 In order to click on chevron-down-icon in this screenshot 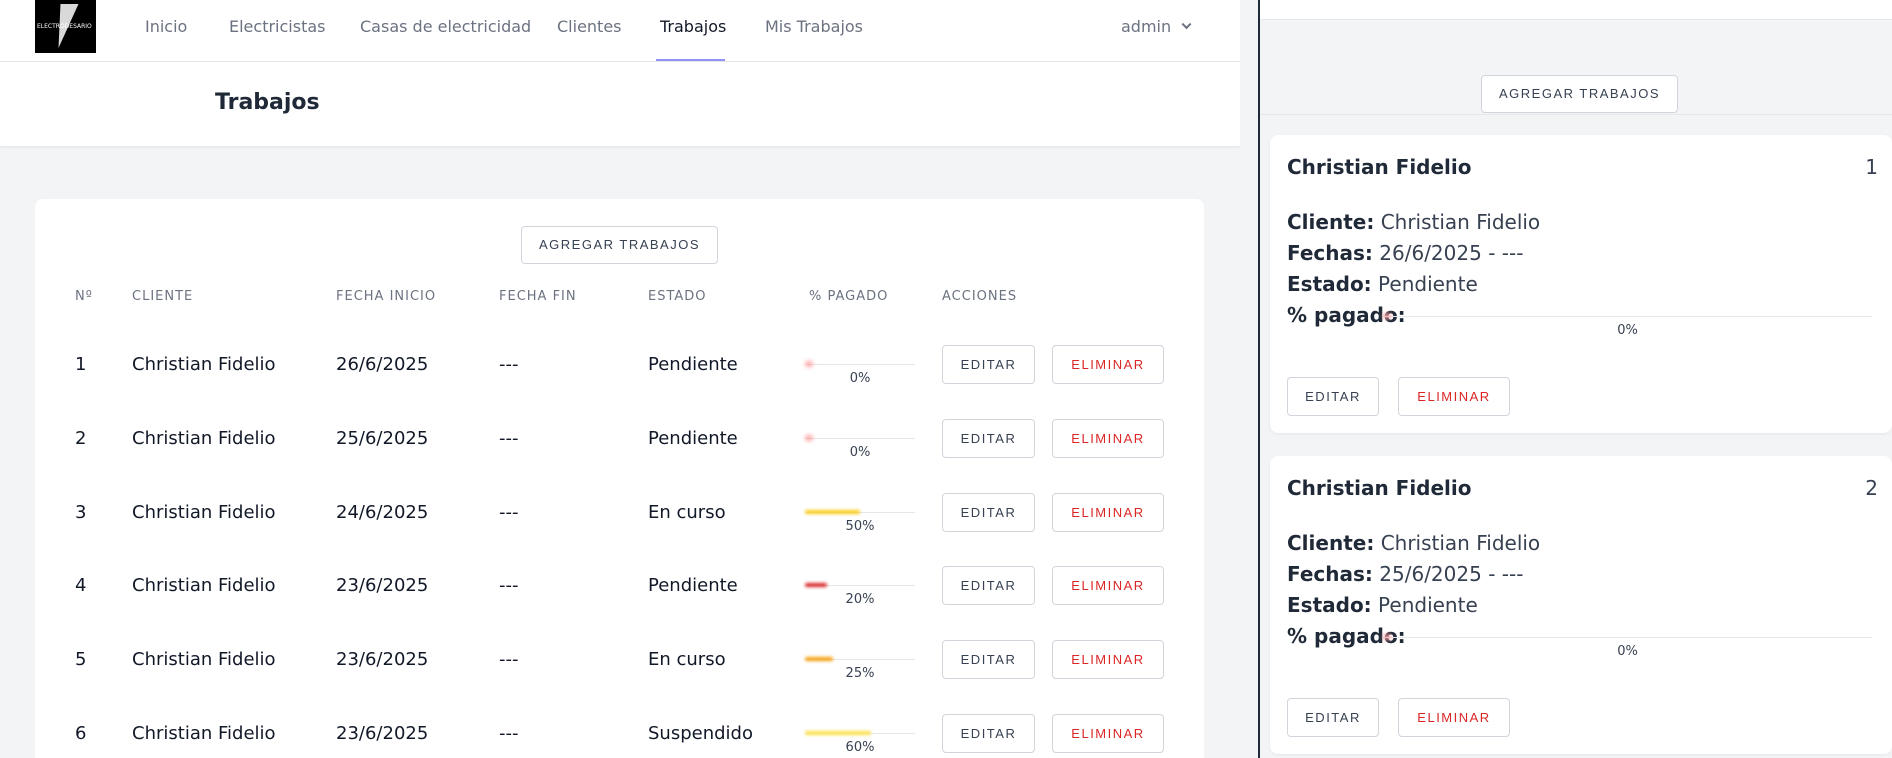, I will do `click(1186, 24)`.